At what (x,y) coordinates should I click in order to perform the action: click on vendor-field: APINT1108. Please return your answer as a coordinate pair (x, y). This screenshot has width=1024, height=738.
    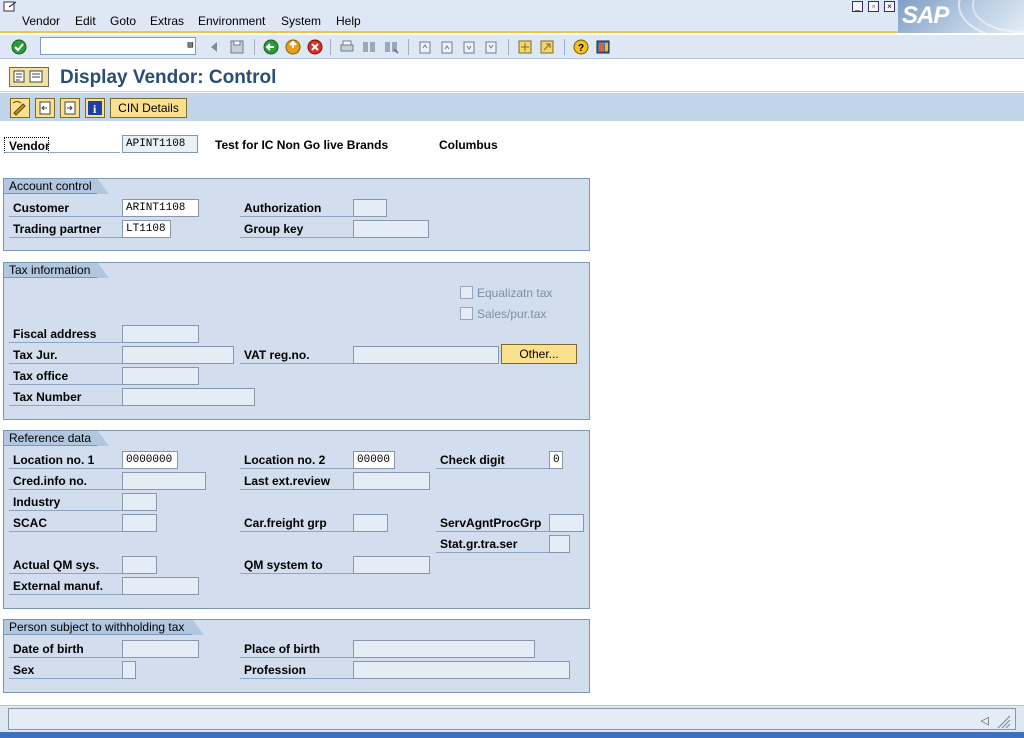
    Looking at the image, I should click on (160, 144).